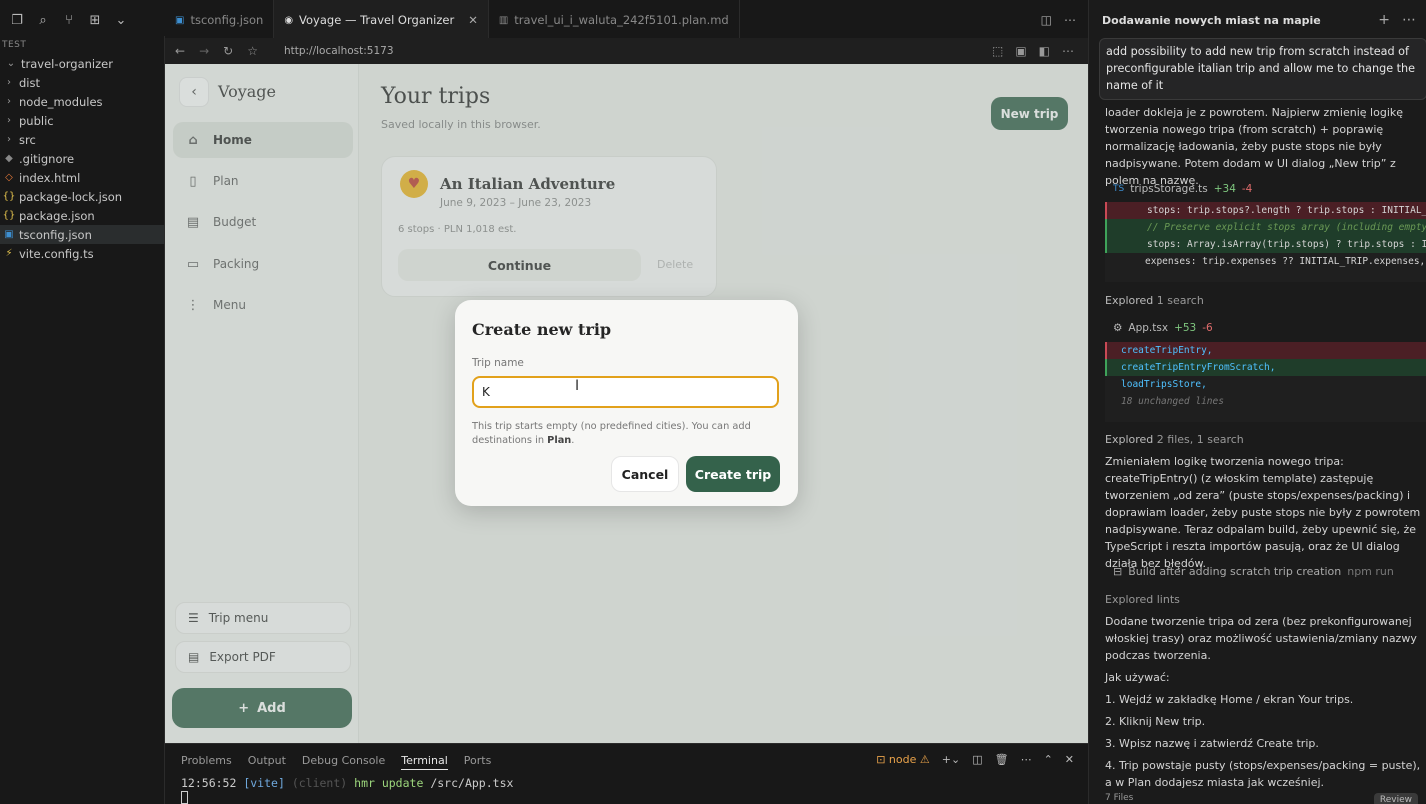 The width and height of the screenshot is (1426, 804). I want to click on explorer-item: {} package.json, so click(82, 215).